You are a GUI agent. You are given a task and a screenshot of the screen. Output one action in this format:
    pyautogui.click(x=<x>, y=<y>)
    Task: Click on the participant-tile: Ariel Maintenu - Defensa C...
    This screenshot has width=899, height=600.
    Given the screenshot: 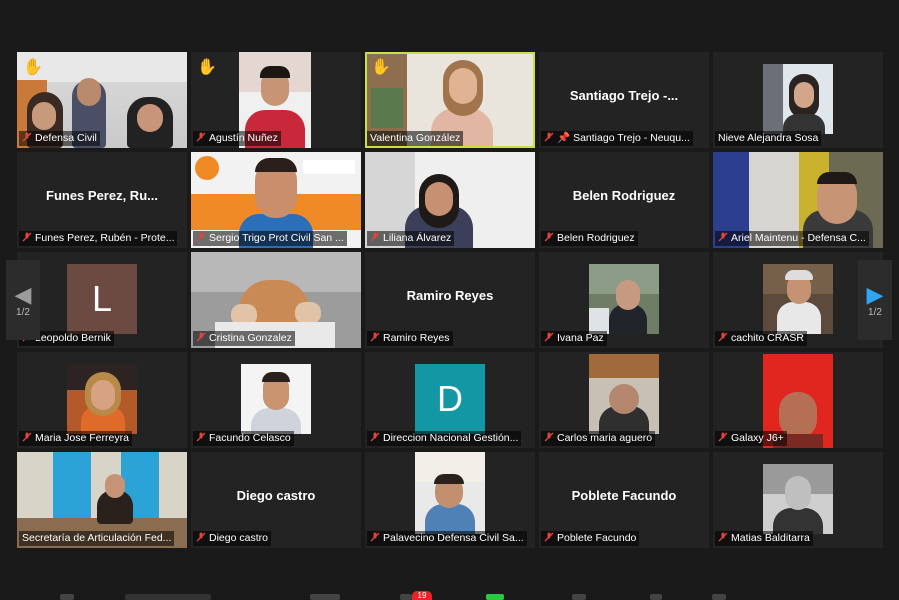 What is the action you would take?
    pyautogui.click(x=798, y=200)
    